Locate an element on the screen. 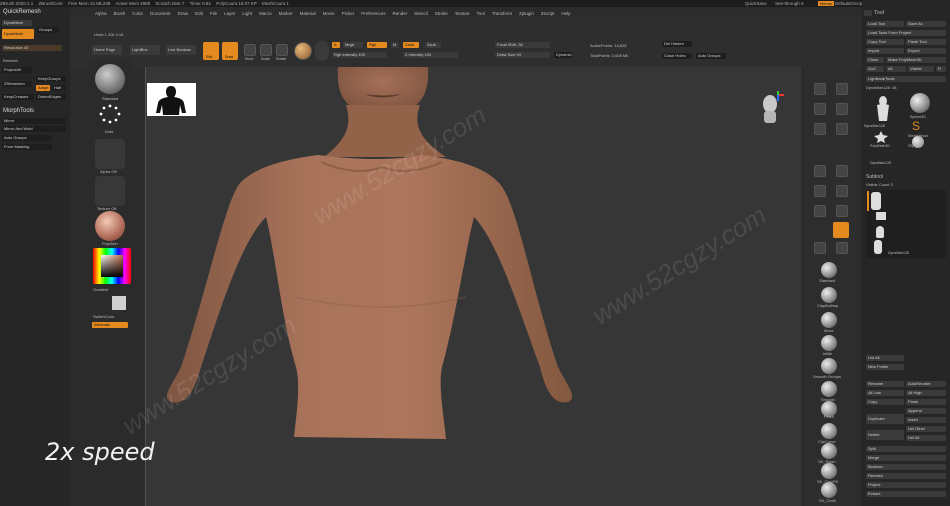 The image size is (950, 506). rename-button: Rename is located at coordinates (885, 384).